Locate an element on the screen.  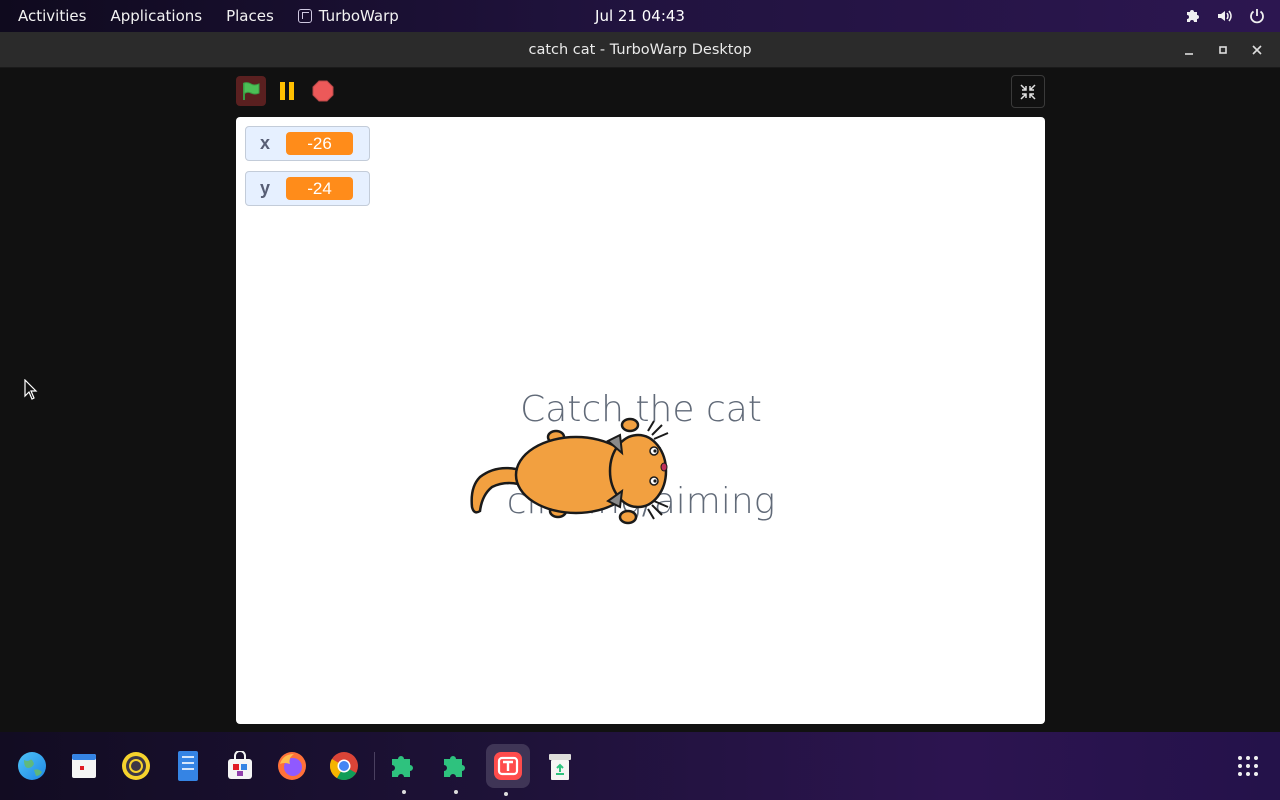
maximize-button is located at coordinates (1223, 50).